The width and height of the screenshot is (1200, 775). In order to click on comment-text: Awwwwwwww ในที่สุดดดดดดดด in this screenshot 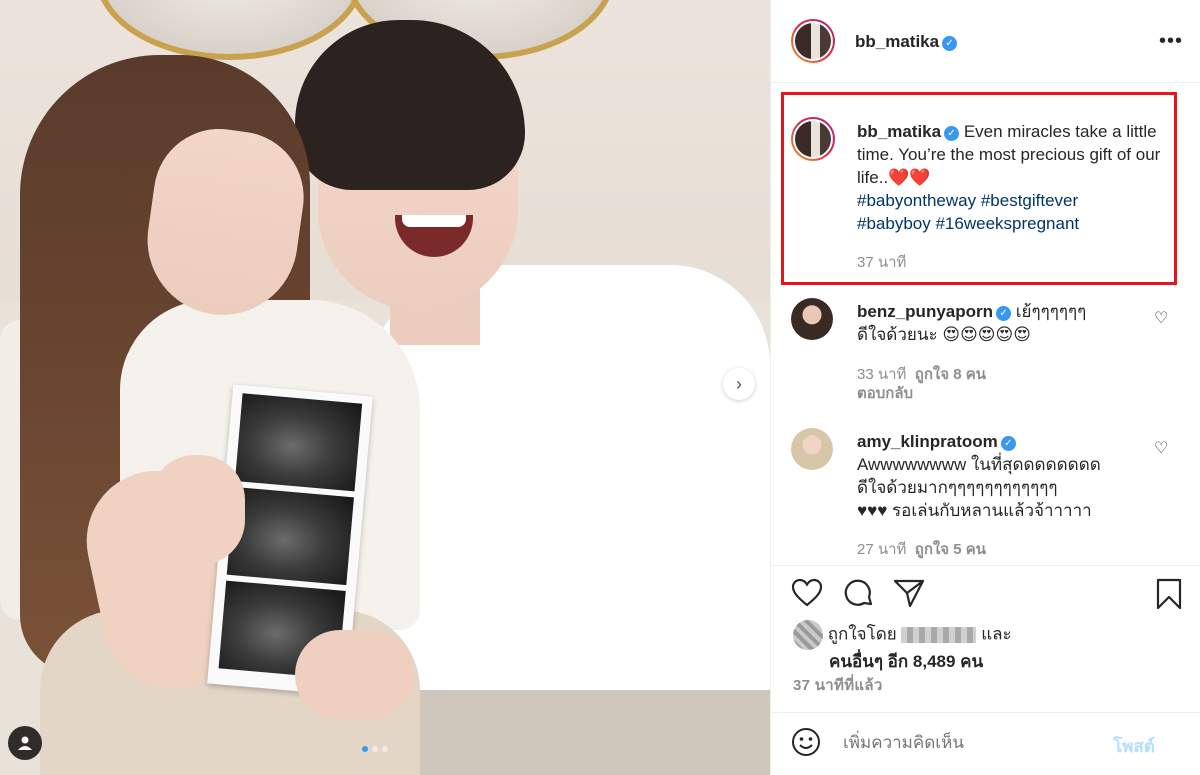, I will do `click(979, 464)`.